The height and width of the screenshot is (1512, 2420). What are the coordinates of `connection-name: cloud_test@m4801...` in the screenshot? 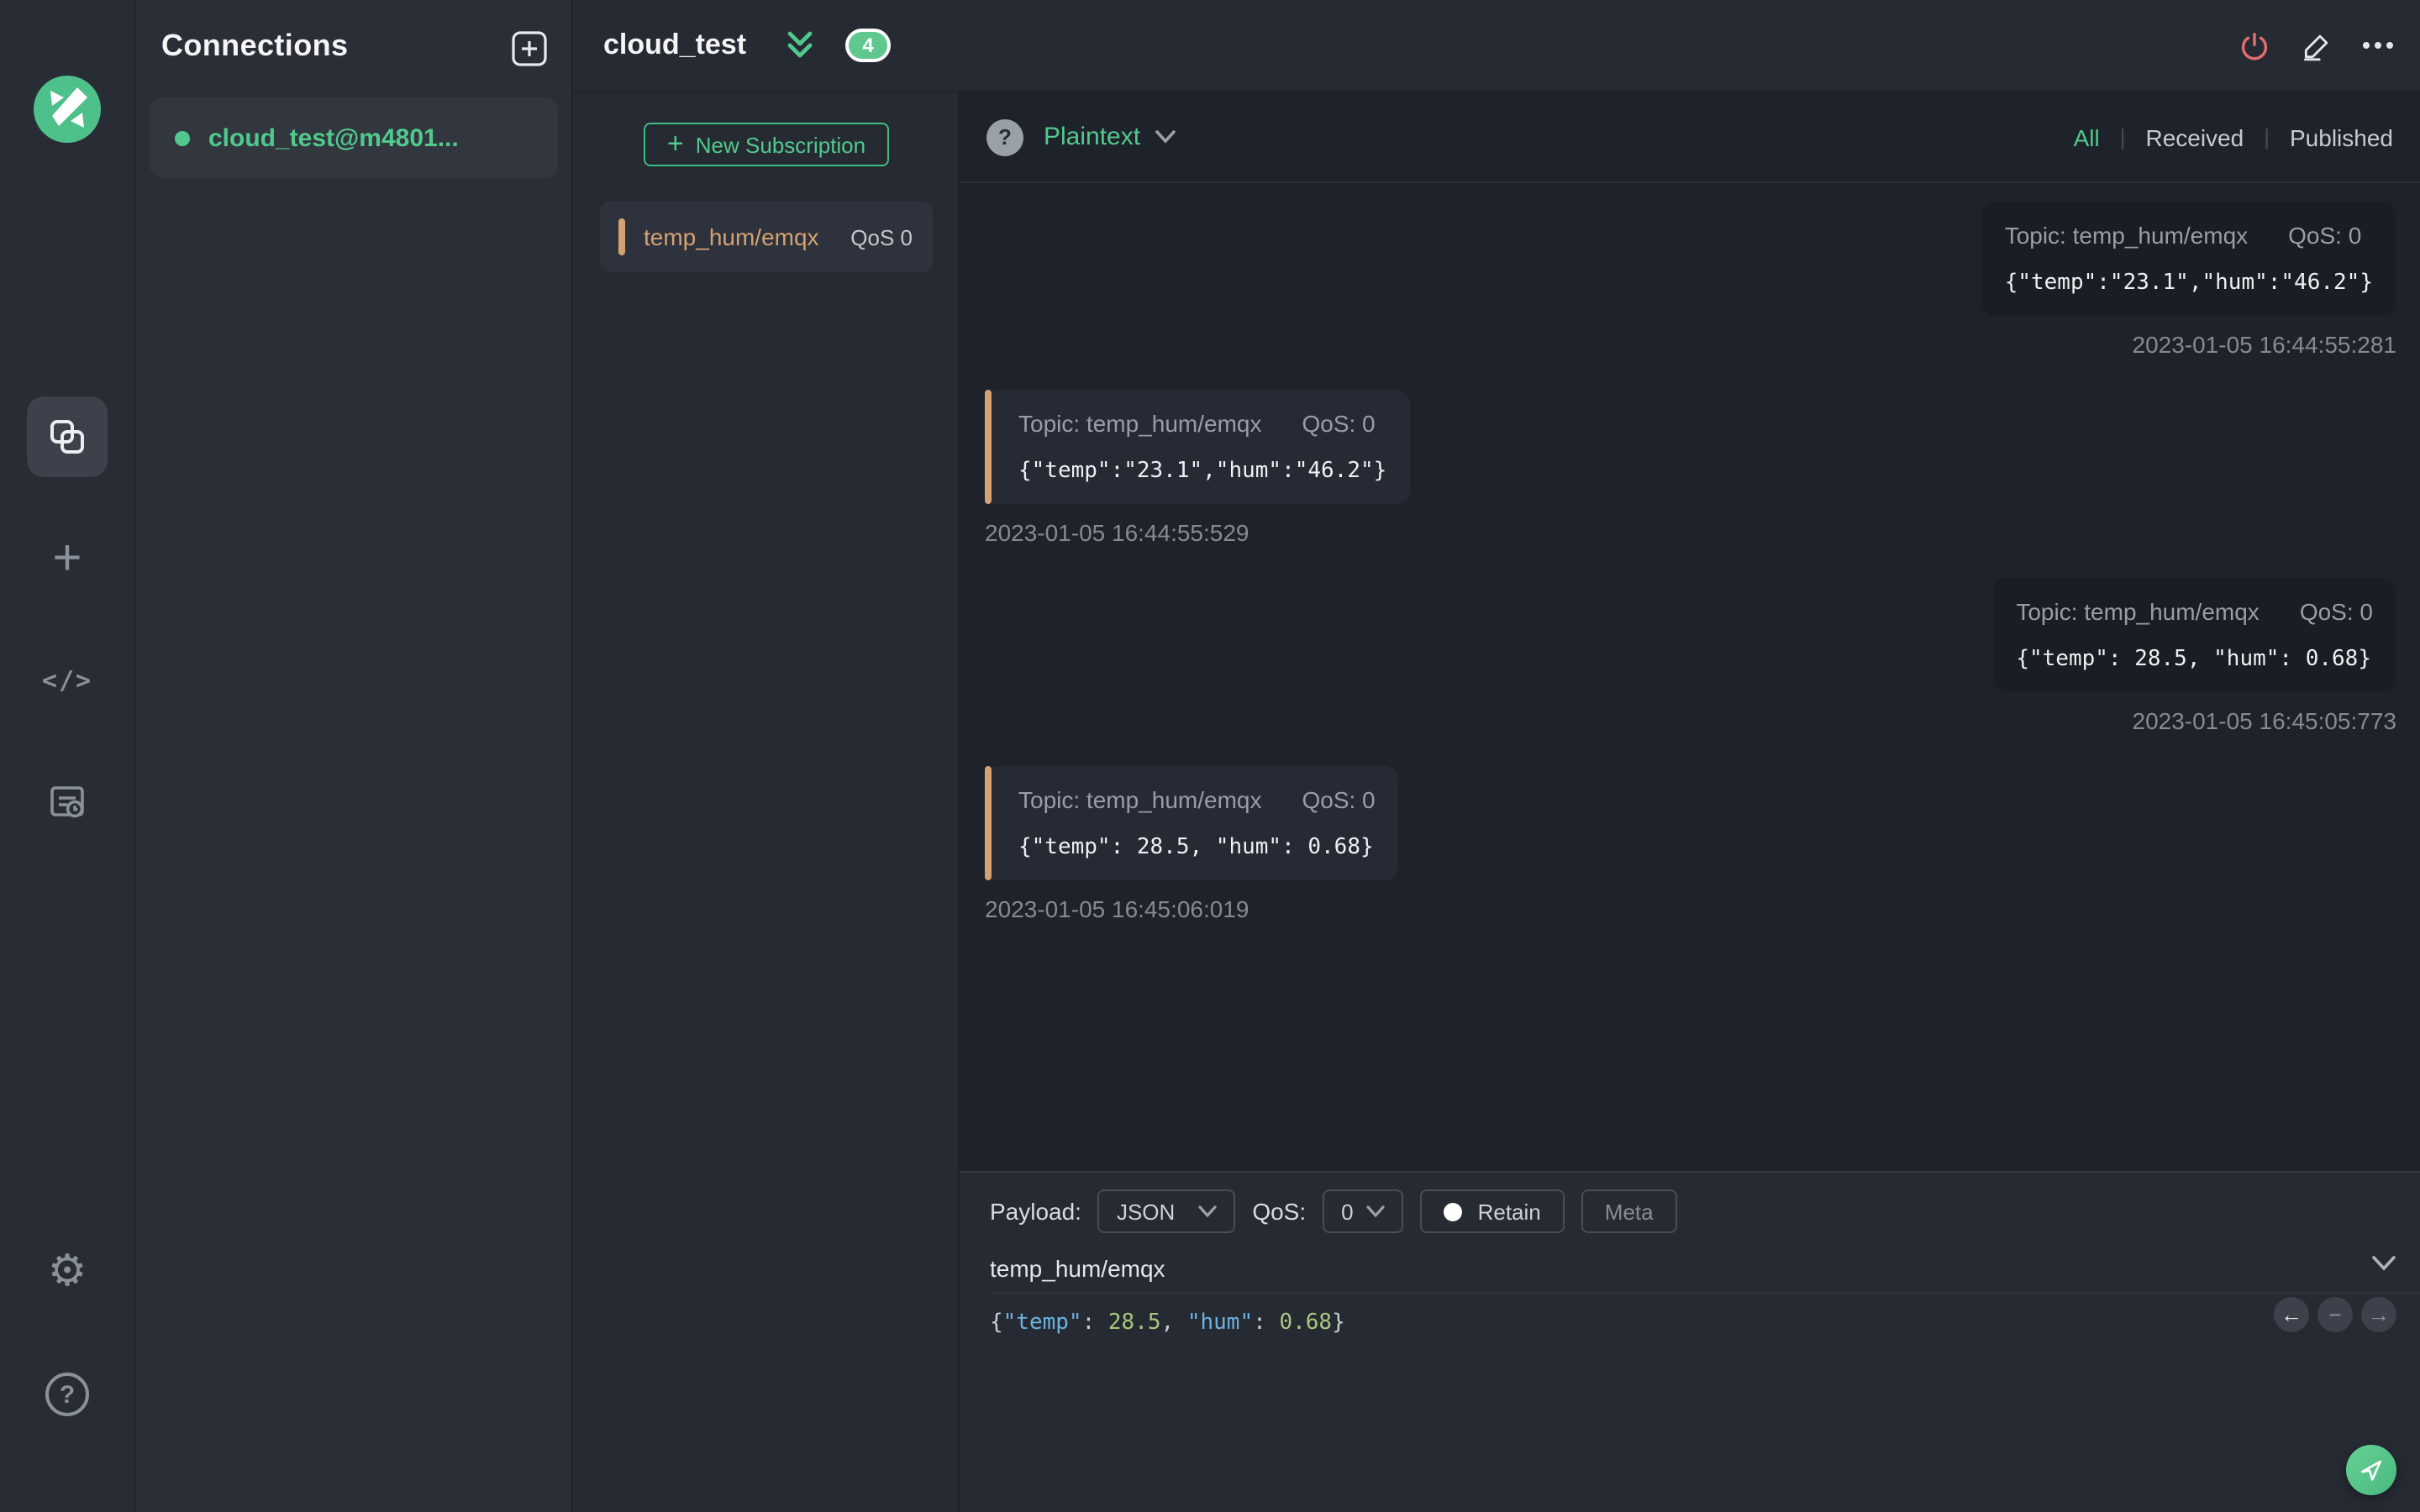 It's located at (333, 137).